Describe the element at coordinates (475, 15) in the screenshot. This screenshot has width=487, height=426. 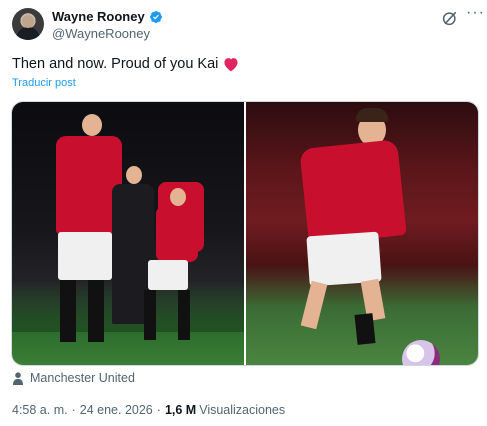
I see `more-icon: ···` at that location.